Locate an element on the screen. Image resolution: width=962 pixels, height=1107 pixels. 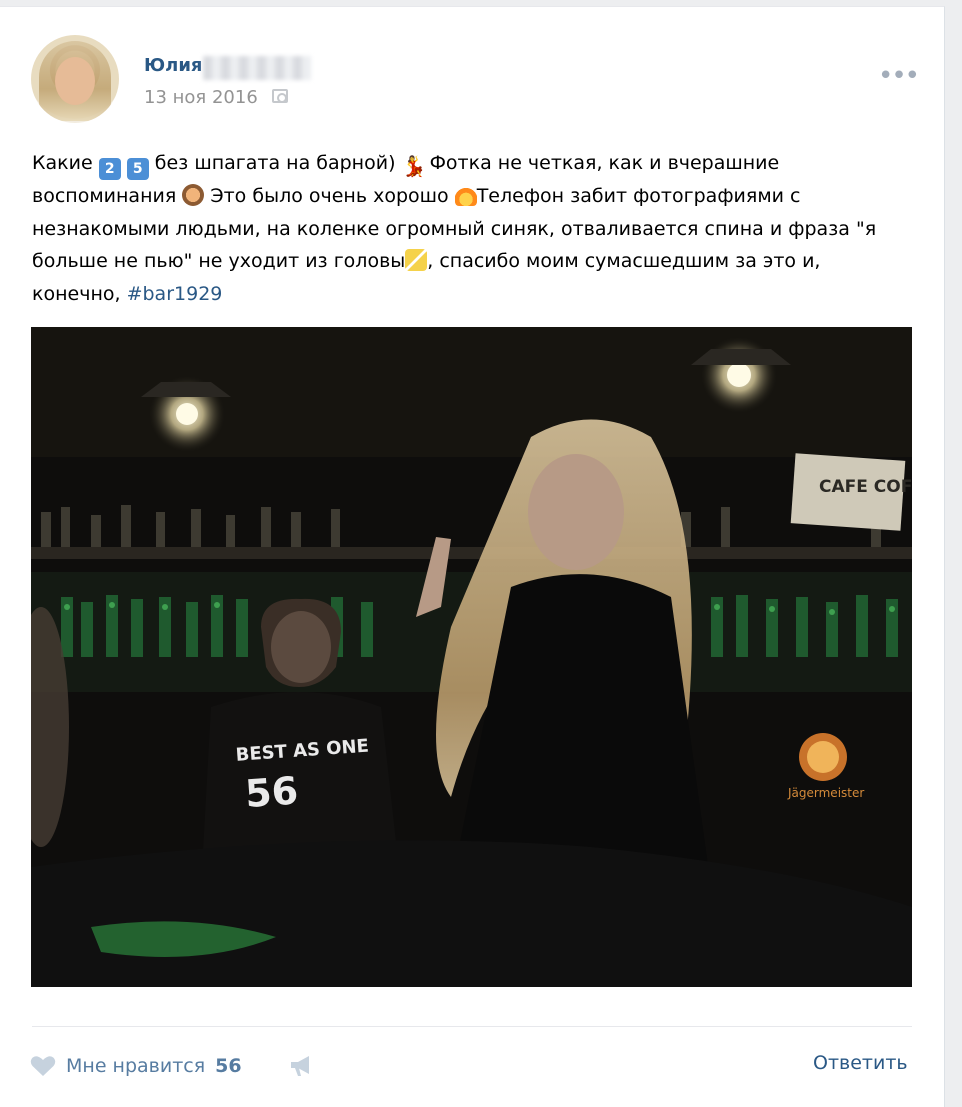
shirt-number: 56 is located at coordinates (272, 792).